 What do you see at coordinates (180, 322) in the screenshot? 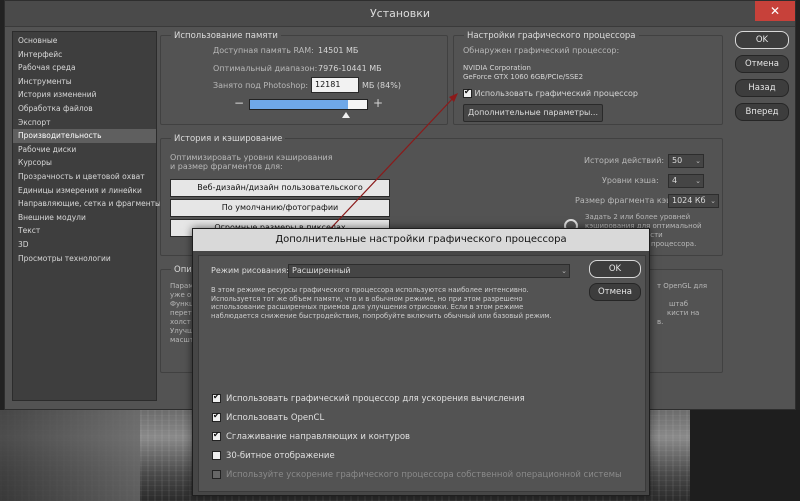
I see `options-text-fragment: холст` at bounding box center [180, 322].